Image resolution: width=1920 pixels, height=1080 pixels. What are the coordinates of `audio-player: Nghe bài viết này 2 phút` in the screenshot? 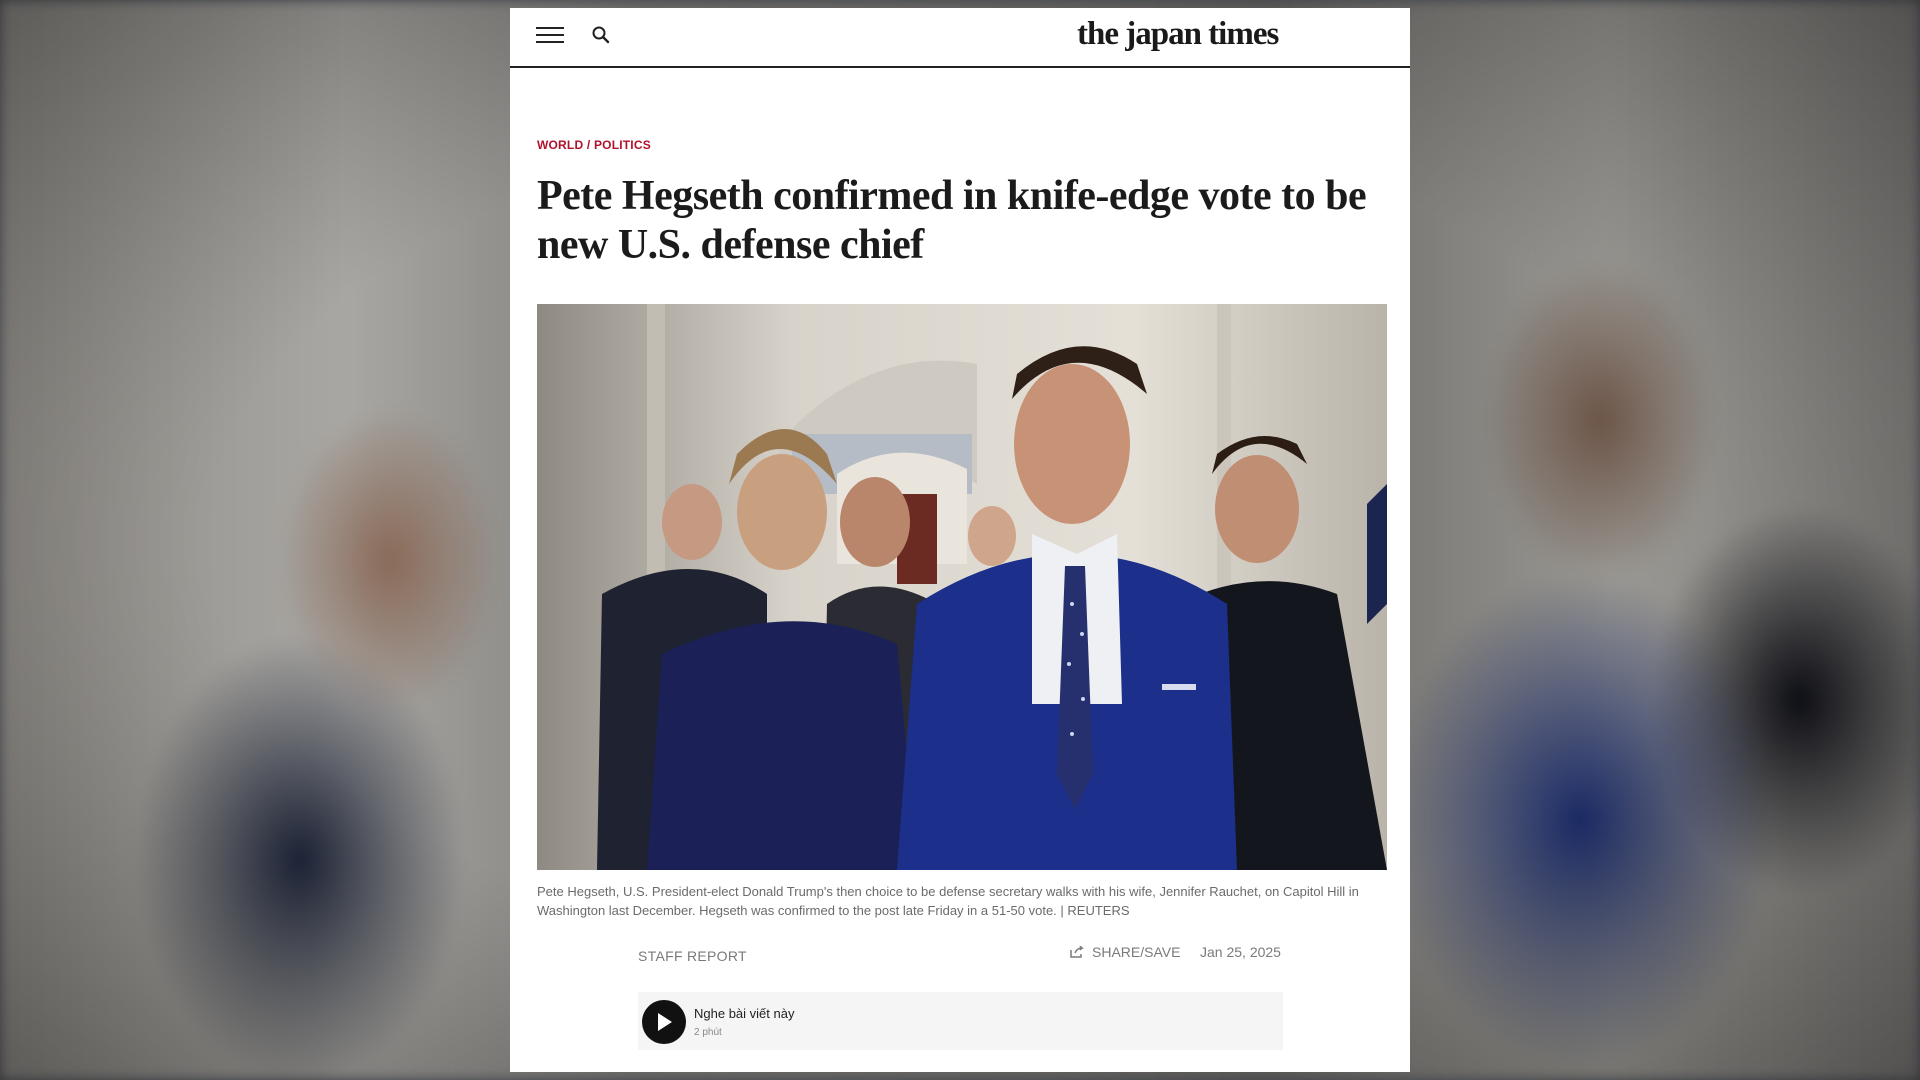 It's located at (960, 1021).